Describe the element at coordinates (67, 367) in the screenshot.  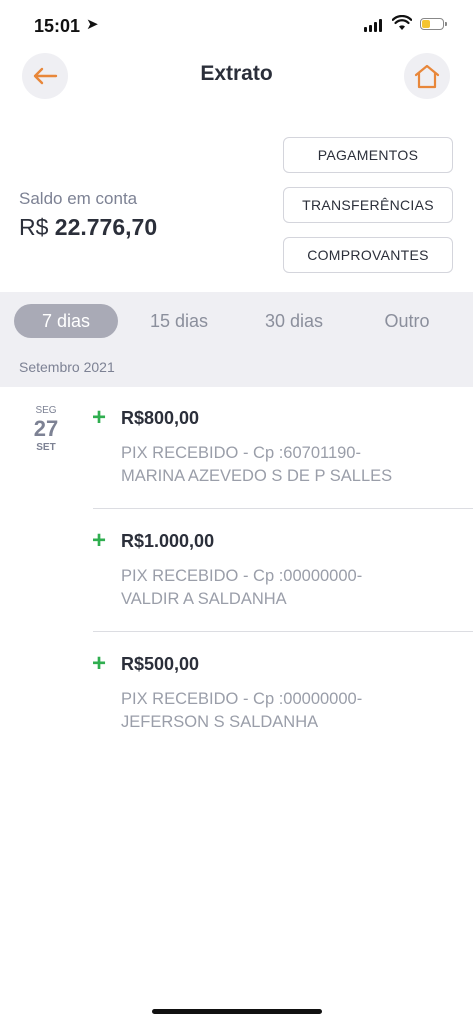
I see `month-header: Setembro 2021` at that location.